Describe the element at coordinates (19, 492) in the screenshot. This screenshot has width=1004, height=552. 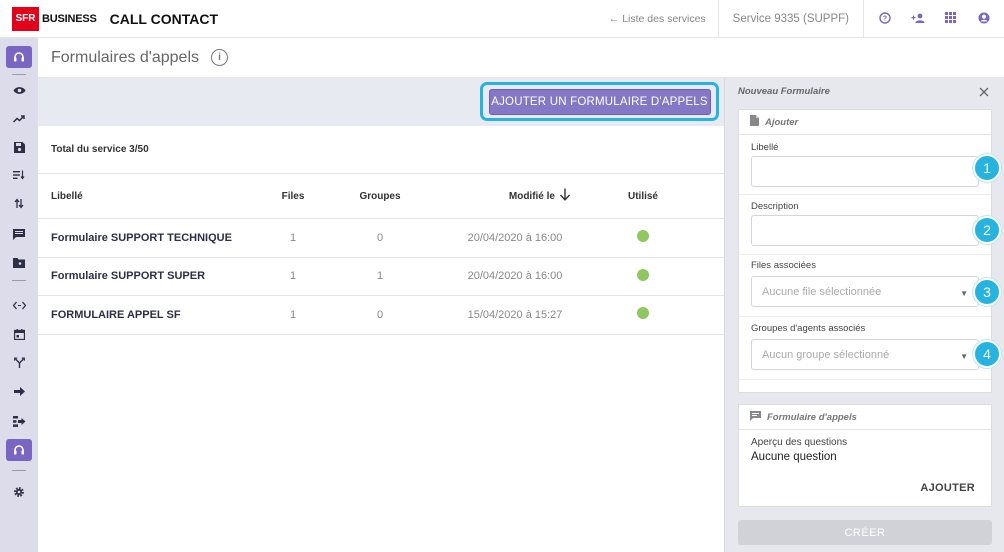
I see `nav-settings` at that location.